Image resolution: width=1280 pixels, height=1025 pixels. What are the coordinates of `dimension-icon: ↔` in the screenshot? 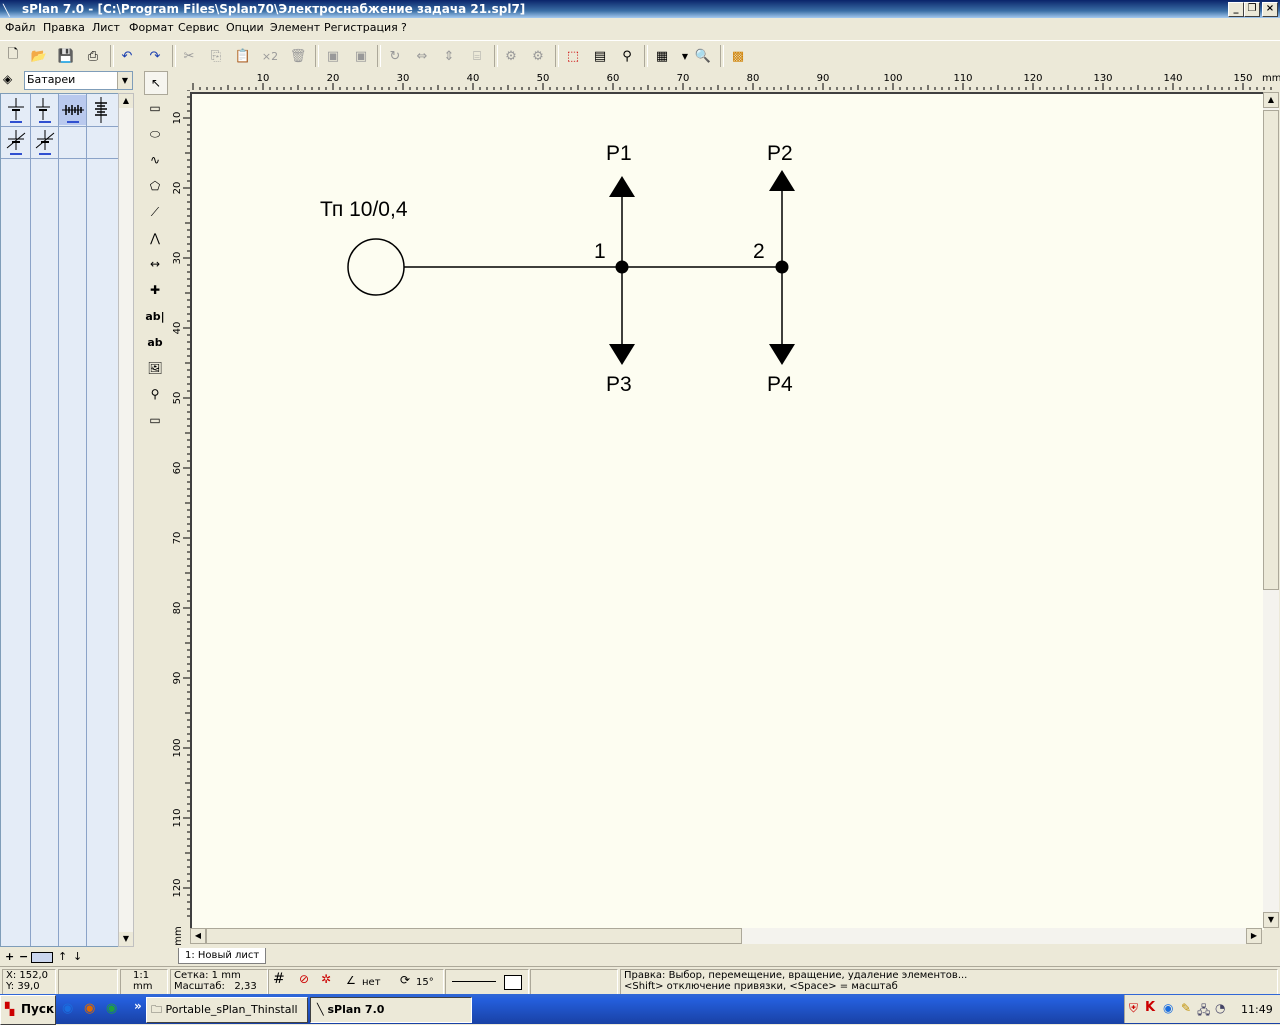 It's located at (155, 264).